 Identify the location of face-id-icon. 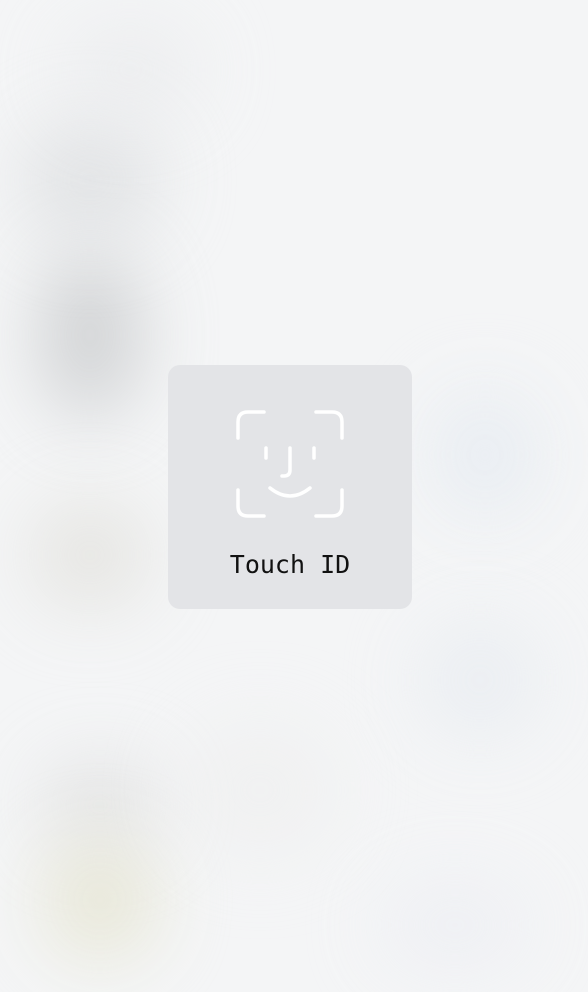
(290, 464).